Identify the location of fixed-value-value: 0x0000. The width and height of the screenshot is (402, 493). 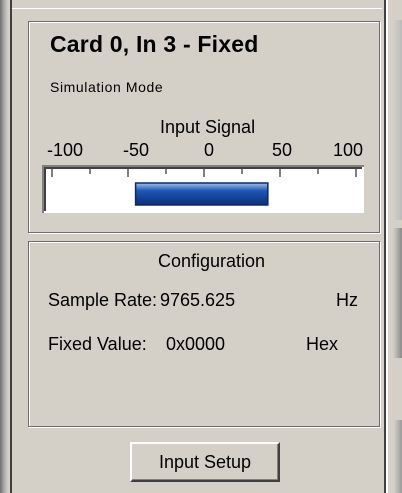
(196, 344).